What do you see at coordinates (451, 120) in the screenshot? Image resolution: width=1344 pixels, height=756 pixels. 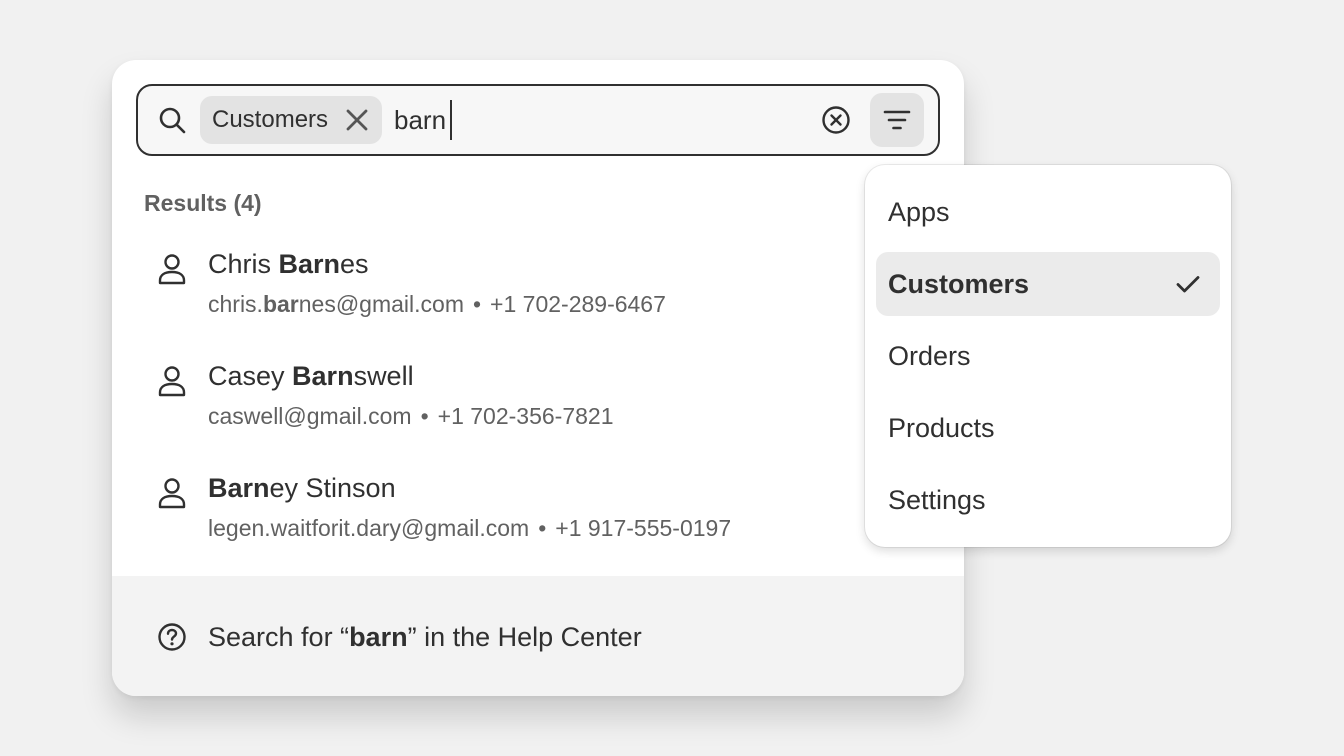 I see `text-caret` at bounding box center [451, 120].